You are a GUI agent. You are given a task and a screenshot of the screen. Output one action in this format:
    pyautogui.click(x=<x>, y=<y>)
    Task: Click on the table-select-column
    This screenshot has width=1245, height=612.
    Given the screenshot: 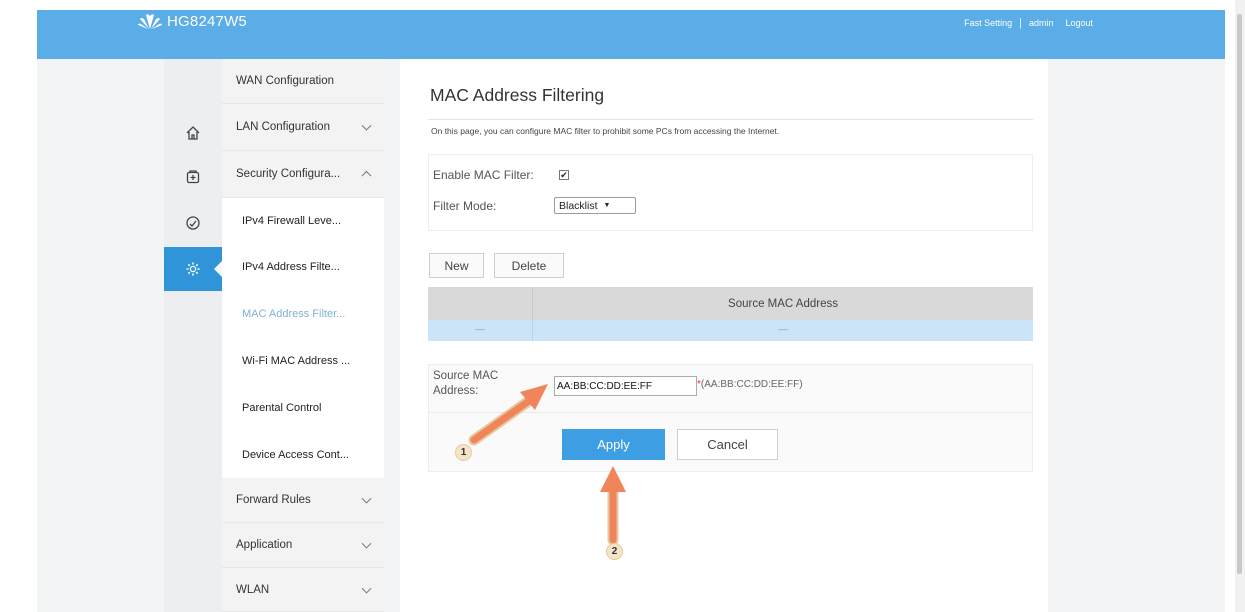 What is the action you would take?
    pyautogui.click(x=480, y=303)
    